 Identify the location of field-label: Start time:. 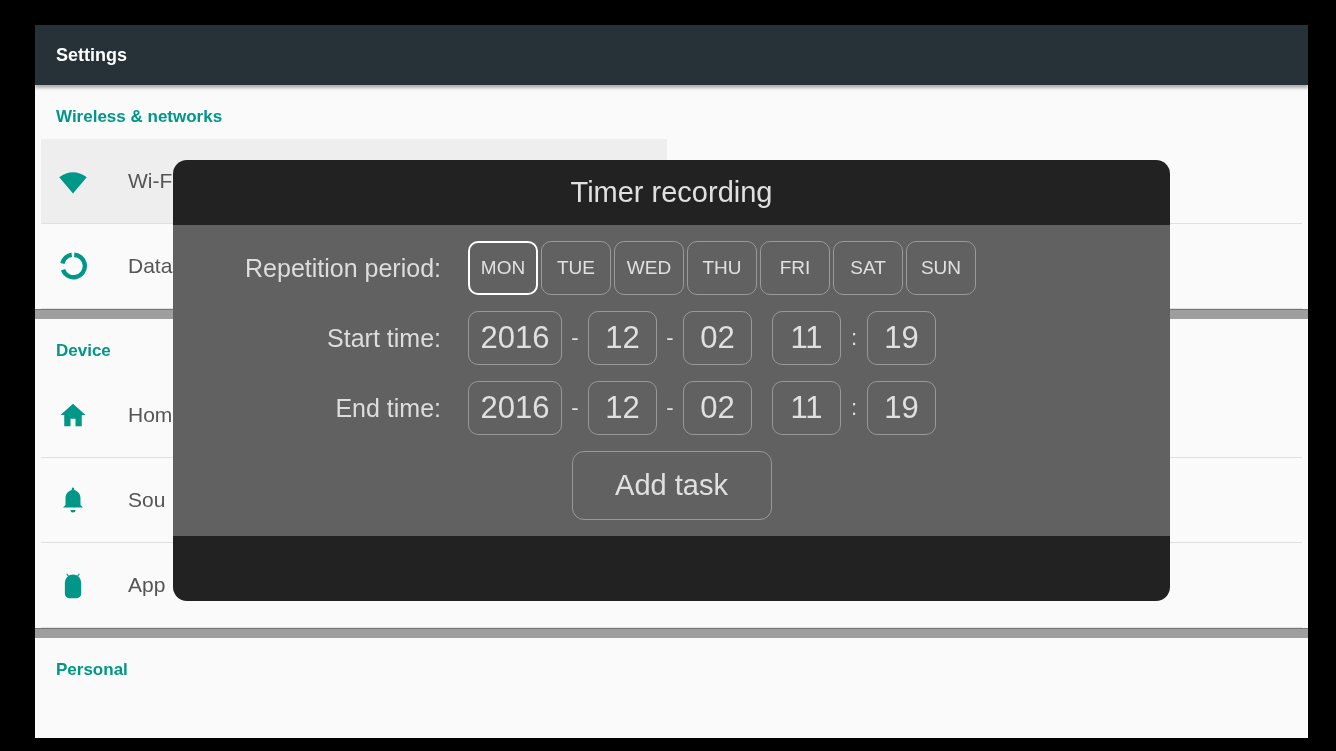
(383, 338).